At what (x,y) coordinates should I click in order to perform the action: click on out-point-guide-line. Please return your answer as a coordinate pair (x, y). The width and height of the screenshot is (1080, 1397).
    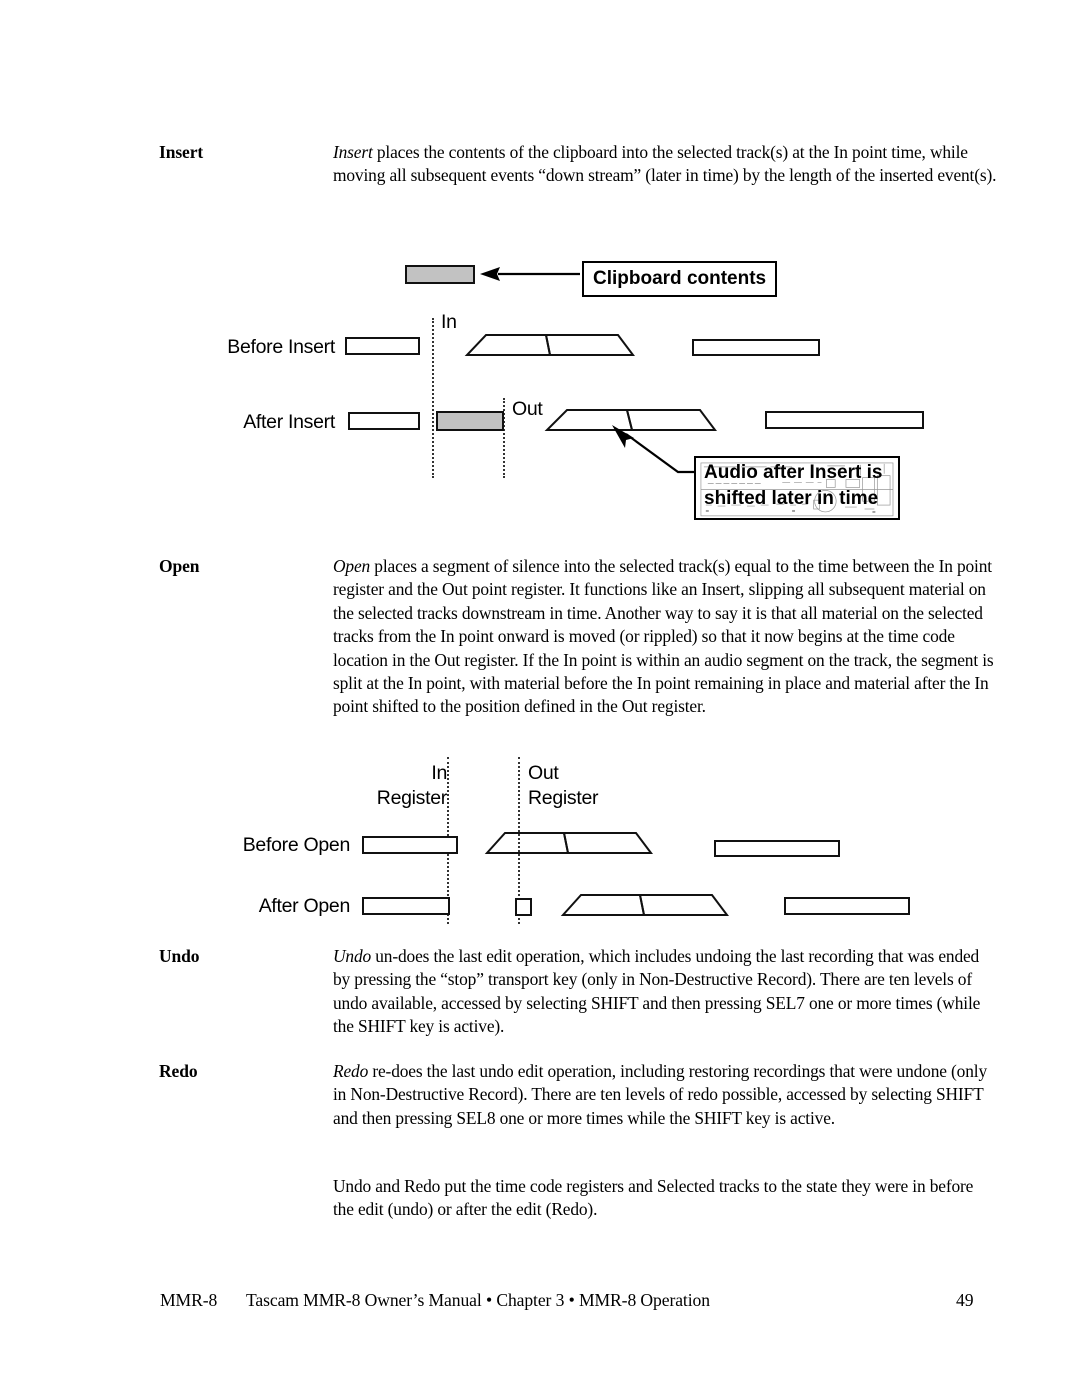
    Looking at the image, I should click on (504, 438).